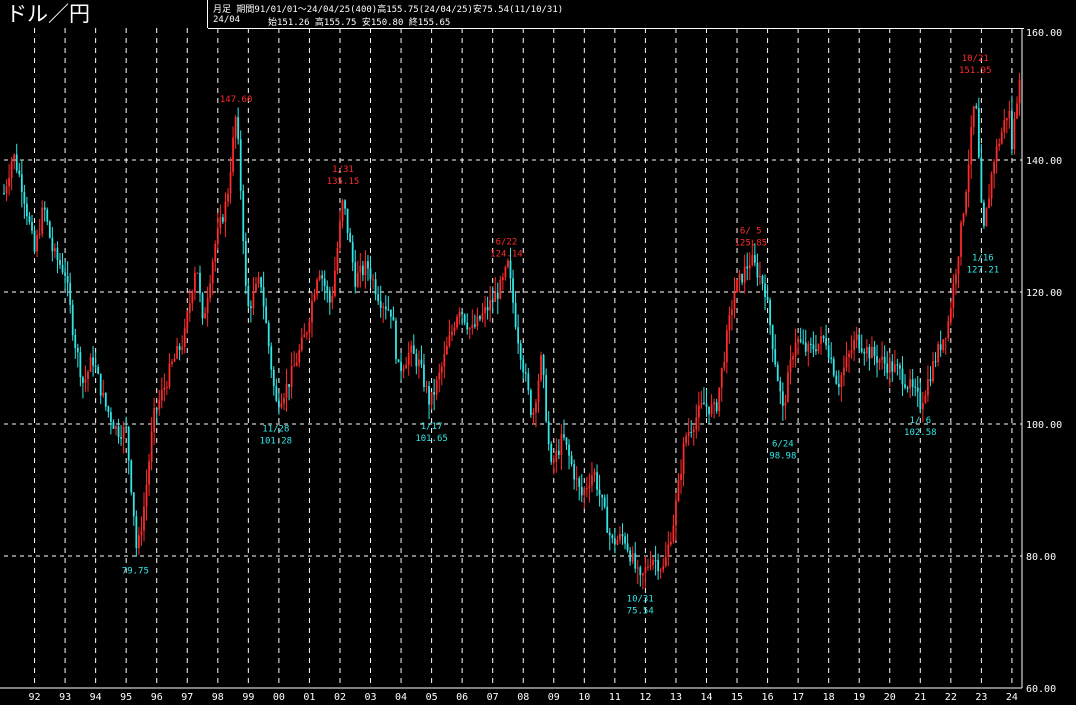 The height and width of the screenshot is (705, 1076). Describe the element at coordinates (157, 697) in the screenshot. I see `x-tick-label: 96` at that location.